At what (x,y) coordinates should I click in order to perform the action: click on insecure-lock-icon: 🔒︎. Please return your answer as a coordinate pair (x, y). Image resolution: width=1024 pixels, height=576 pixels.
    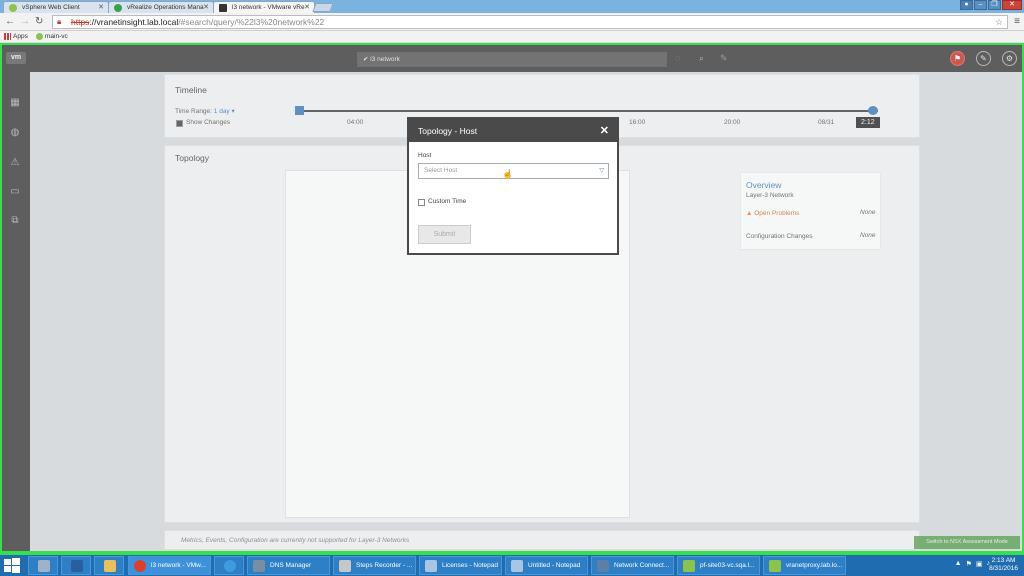
    Looking at the image, I should click on (59, 21).